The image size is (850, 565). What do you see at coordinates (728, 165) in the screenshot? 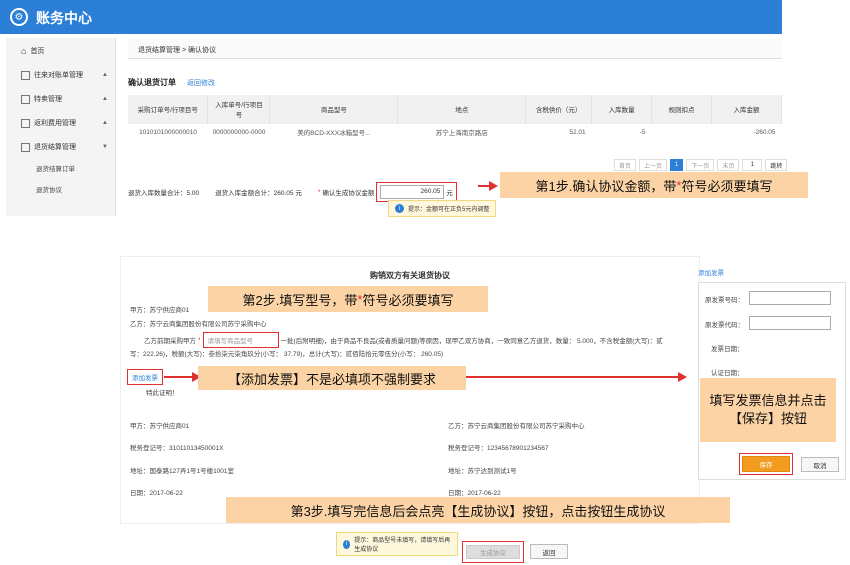
I see `last-page-button: 末页` at bounding box center [728, 165].